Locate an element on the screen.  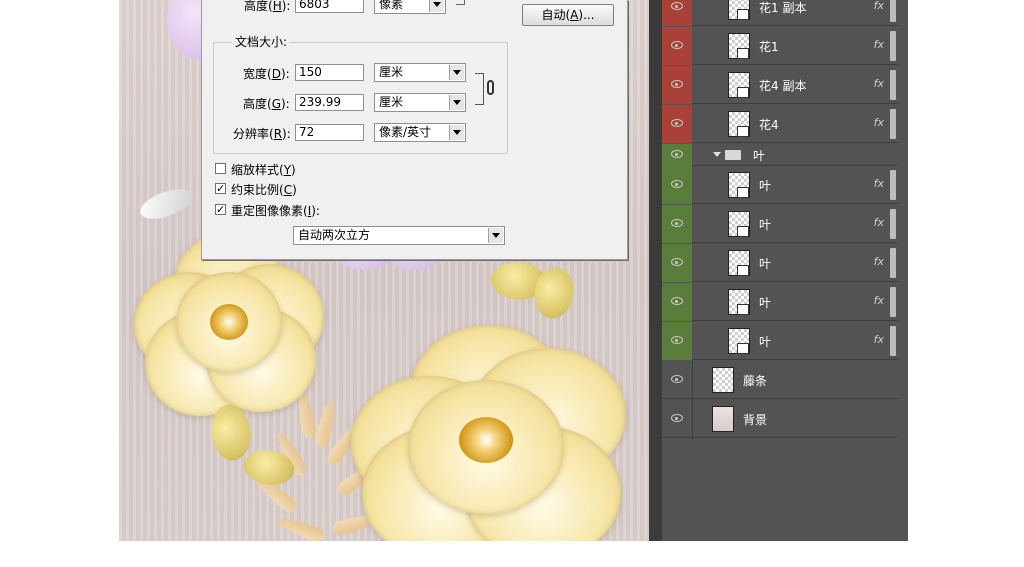
group-expand-arrow-icon is located at coordinates (717, 154).